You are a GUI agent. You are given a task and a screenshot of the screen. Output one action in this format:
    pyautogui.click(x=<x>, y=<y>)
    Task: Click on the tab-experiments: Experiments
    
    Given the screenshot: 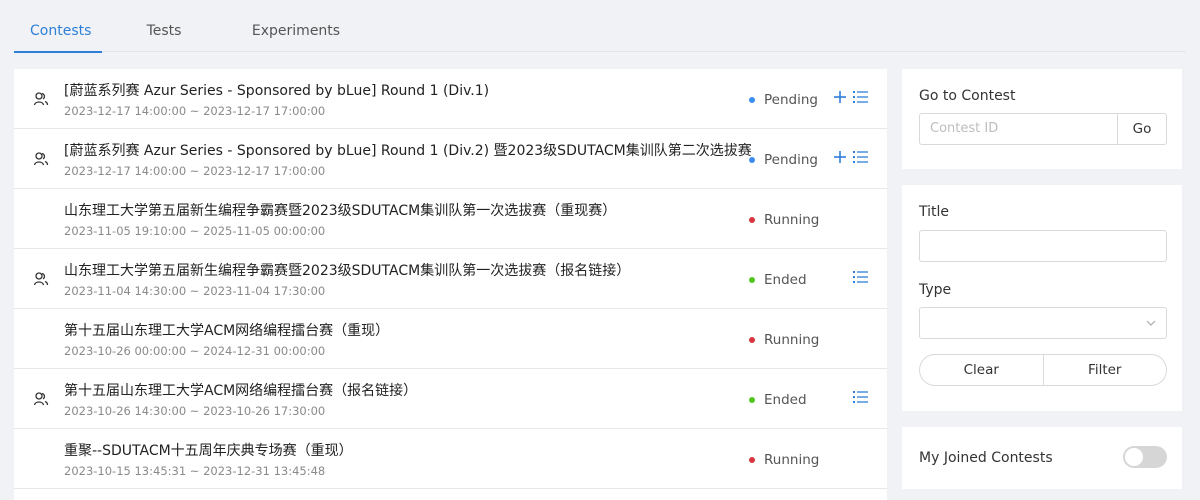 What is the action you would take?
    pyautogui.click(x=296, y=26)
    